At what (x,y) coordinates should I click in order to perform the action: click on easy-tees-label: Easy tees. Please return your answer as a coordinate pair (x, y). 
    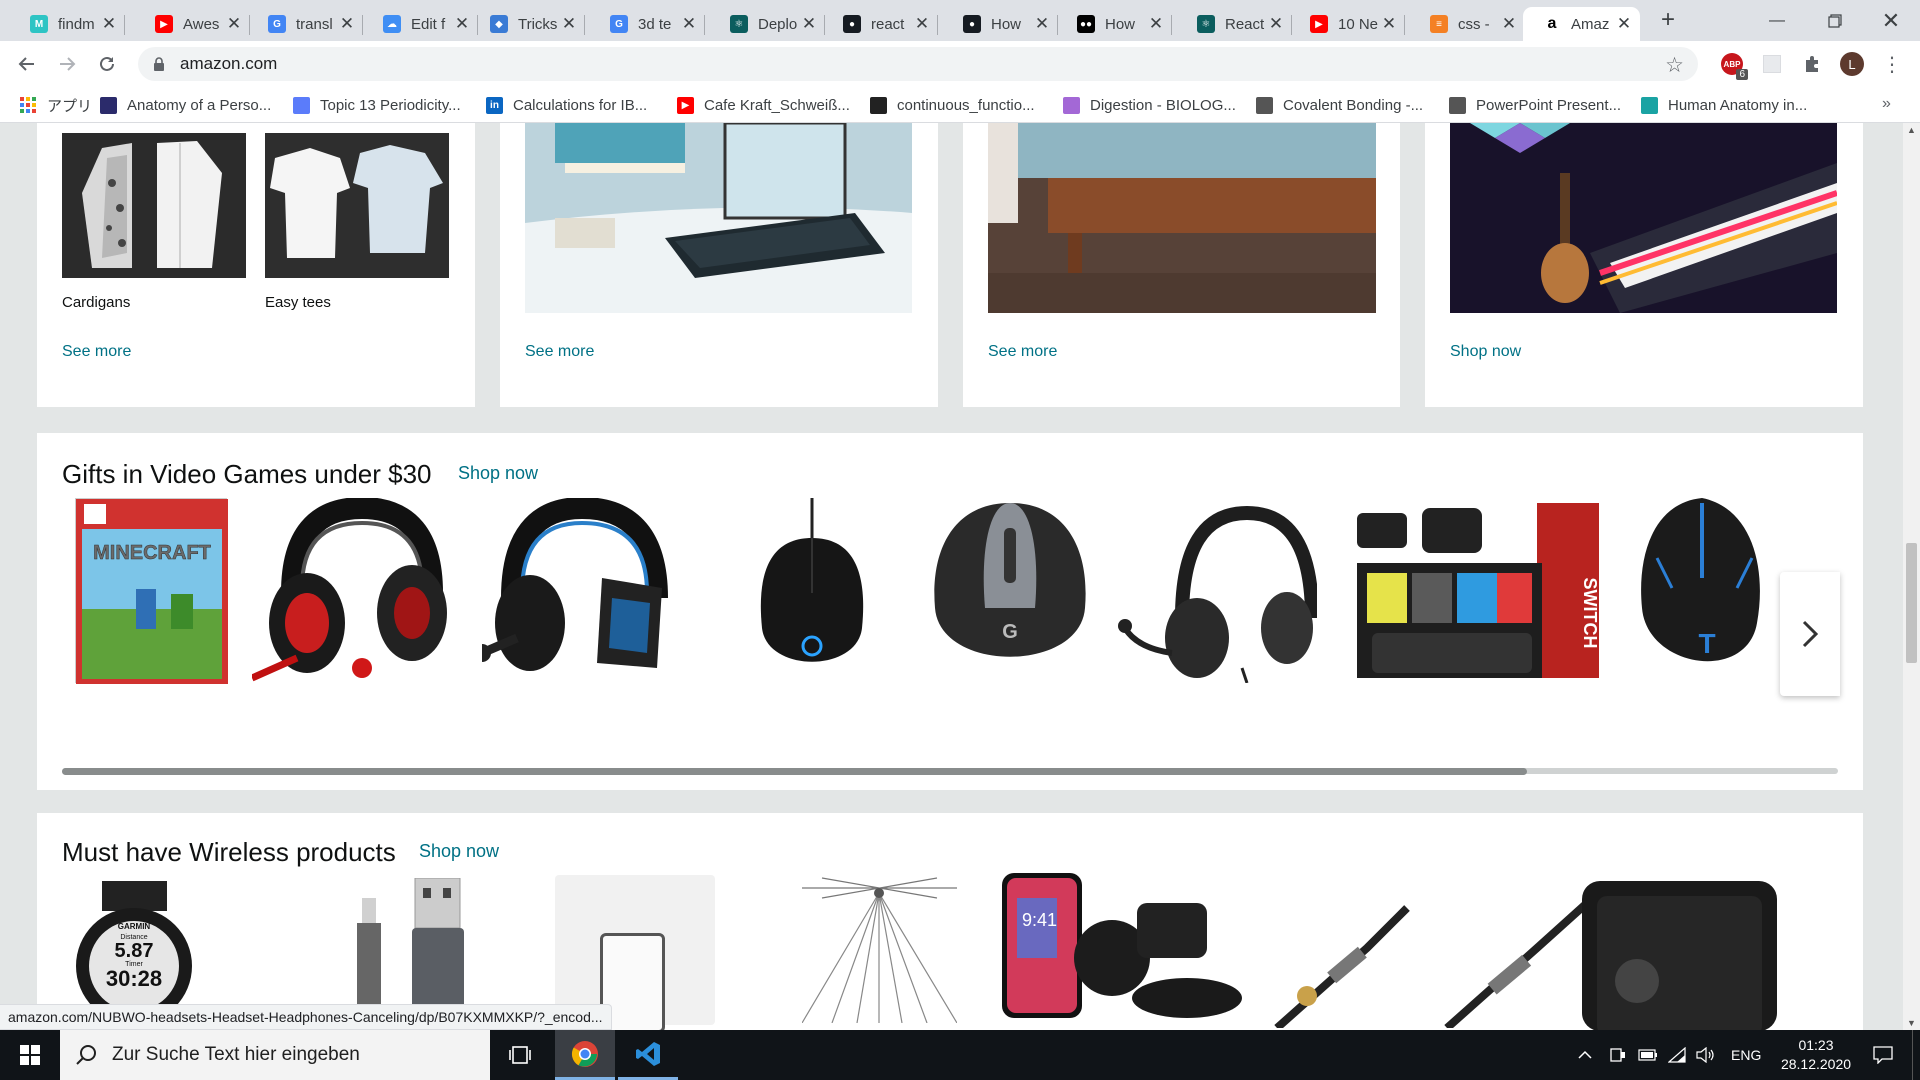
    Looking at the image, I should click on (298, 302).